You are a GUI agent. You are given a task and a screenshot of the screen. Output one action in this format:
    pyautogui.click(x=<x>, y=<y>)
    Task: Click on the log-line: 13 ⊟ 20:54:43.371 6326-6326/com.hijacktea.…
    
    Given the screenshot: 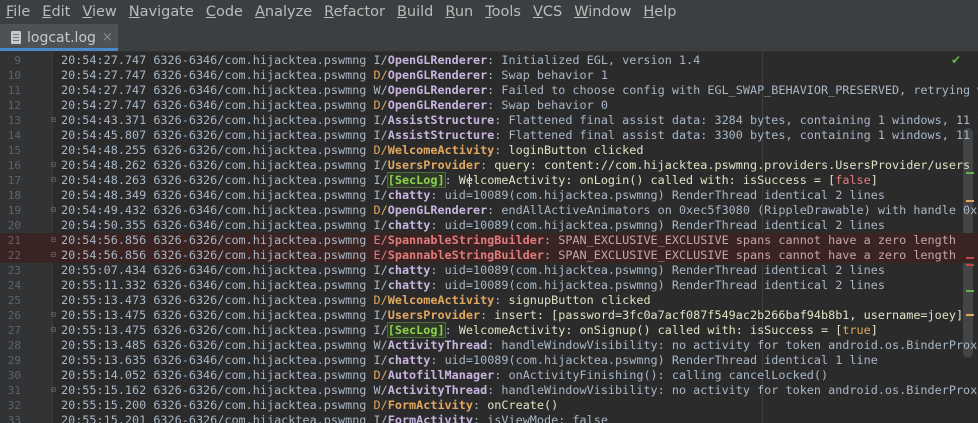 What is the action you would take?
    pyautogui.click(x=489, y=120)
    